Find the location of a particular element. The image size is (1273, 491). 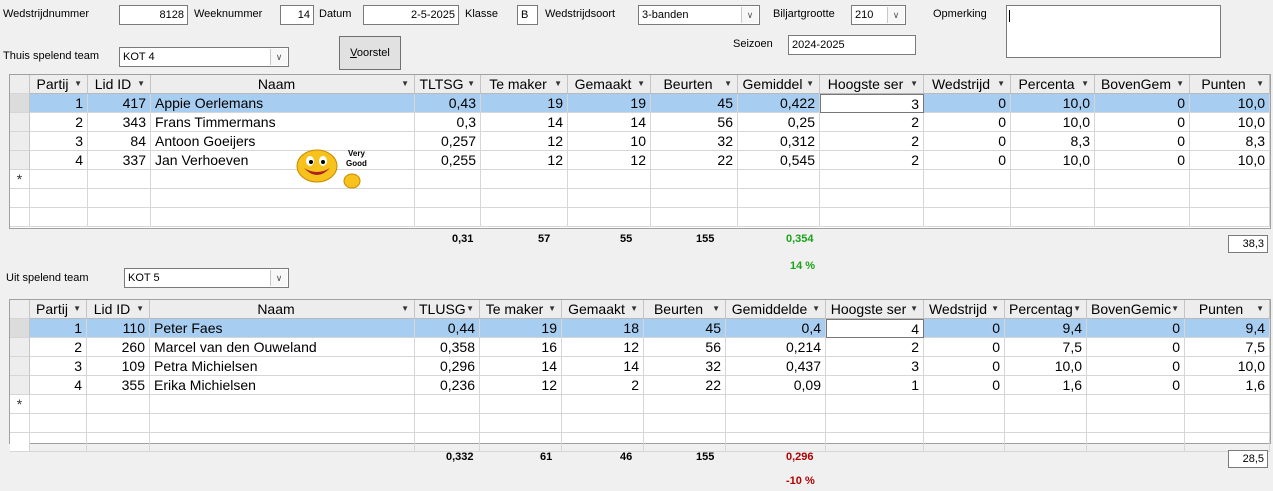

cell-tsg: 0,296 is located at coordinates (447, 366).